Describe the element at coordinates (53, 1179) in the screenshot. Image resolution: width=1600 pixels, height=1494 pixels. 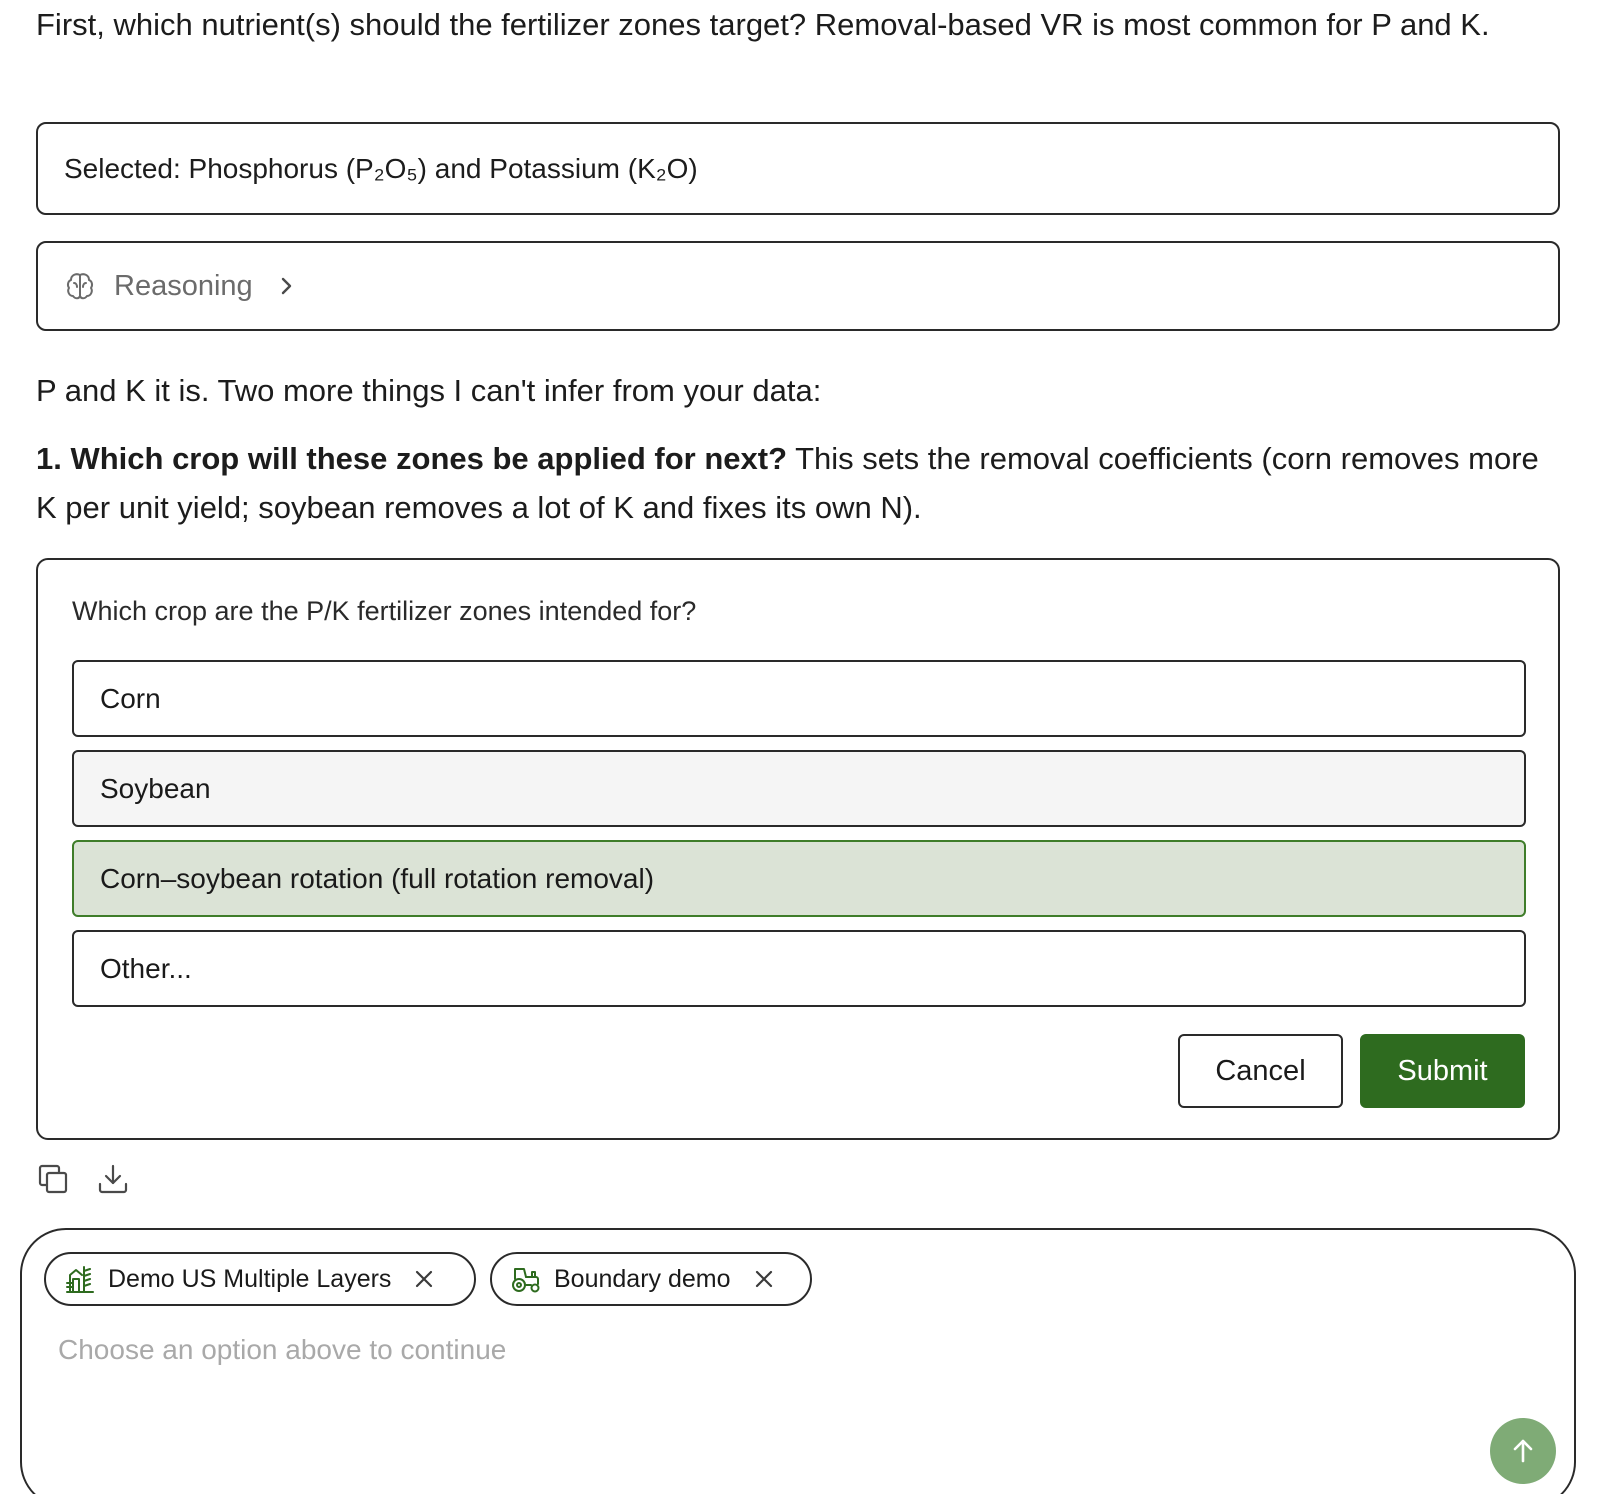
I see `copy-icon` at that location.